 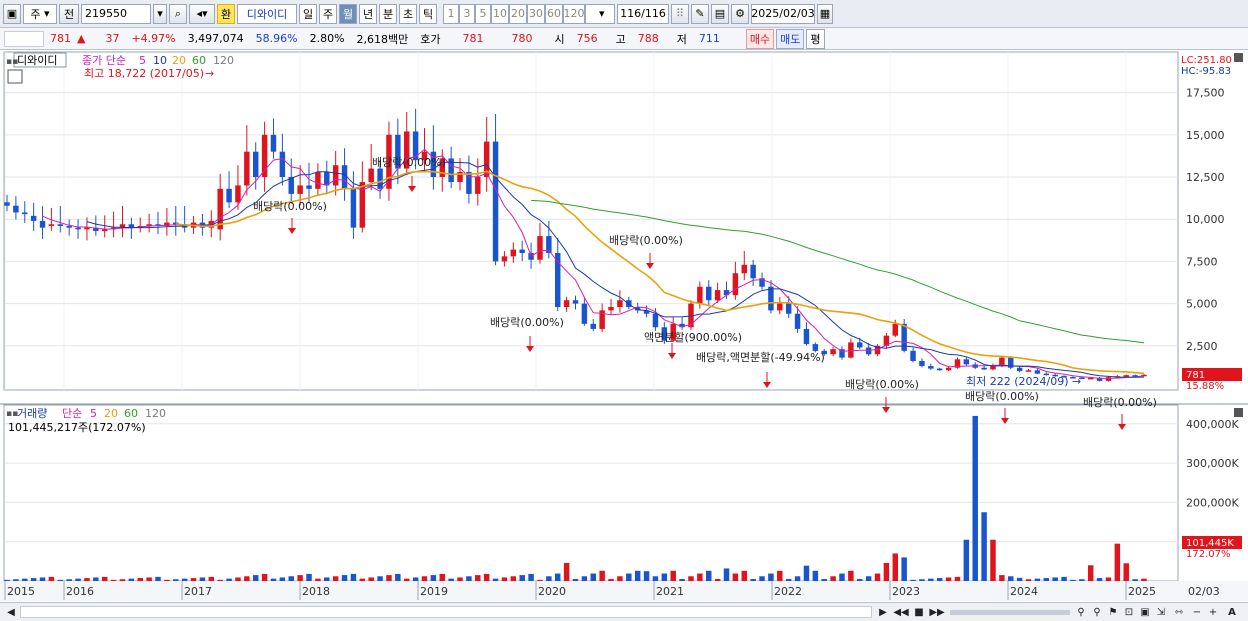 I want to click on panel-menu-icon: ▪▪, so click(x=12, y=62).